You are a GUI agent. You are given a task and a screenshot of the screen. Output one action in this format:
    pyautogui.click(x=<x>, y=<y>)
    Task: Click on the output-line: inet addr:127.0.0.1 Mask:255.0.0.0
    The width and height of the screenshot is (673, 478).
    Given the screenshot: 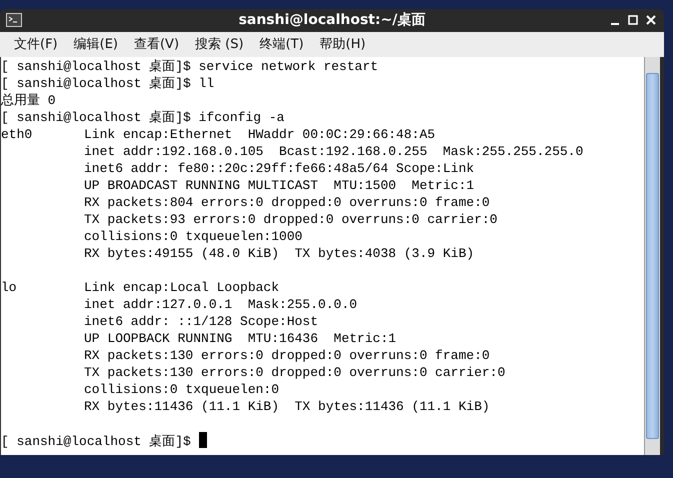 What is the action you would take?
    pyautogui.click(x=221, y=304)
    